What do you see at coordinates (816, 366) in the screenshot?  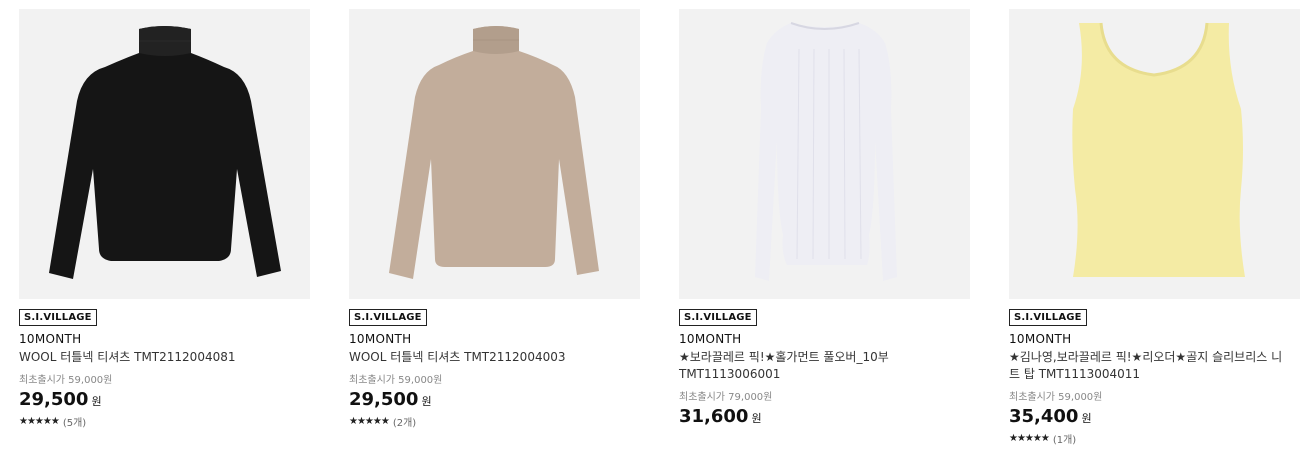 I see `product-name: ★보라끌레르 픽!★홀가먼트 풀오버_10부 TMT1113006001` at bounding box center [816, 366].